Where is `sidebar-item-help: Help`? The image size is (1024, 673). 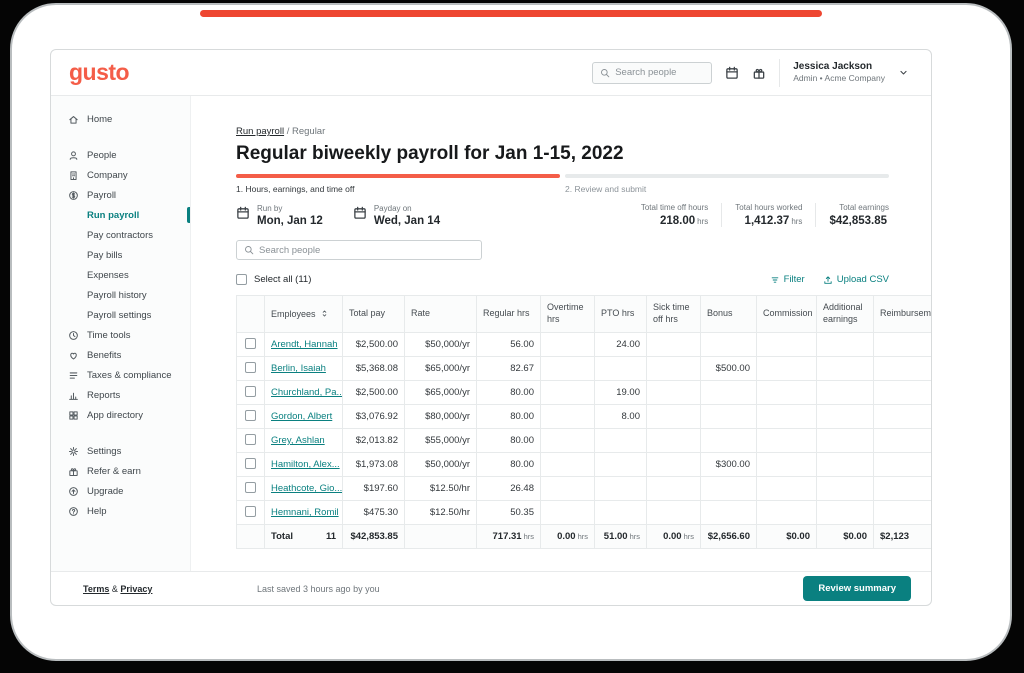
sidebar-item-help: Help is located at coordinates (120, 511).